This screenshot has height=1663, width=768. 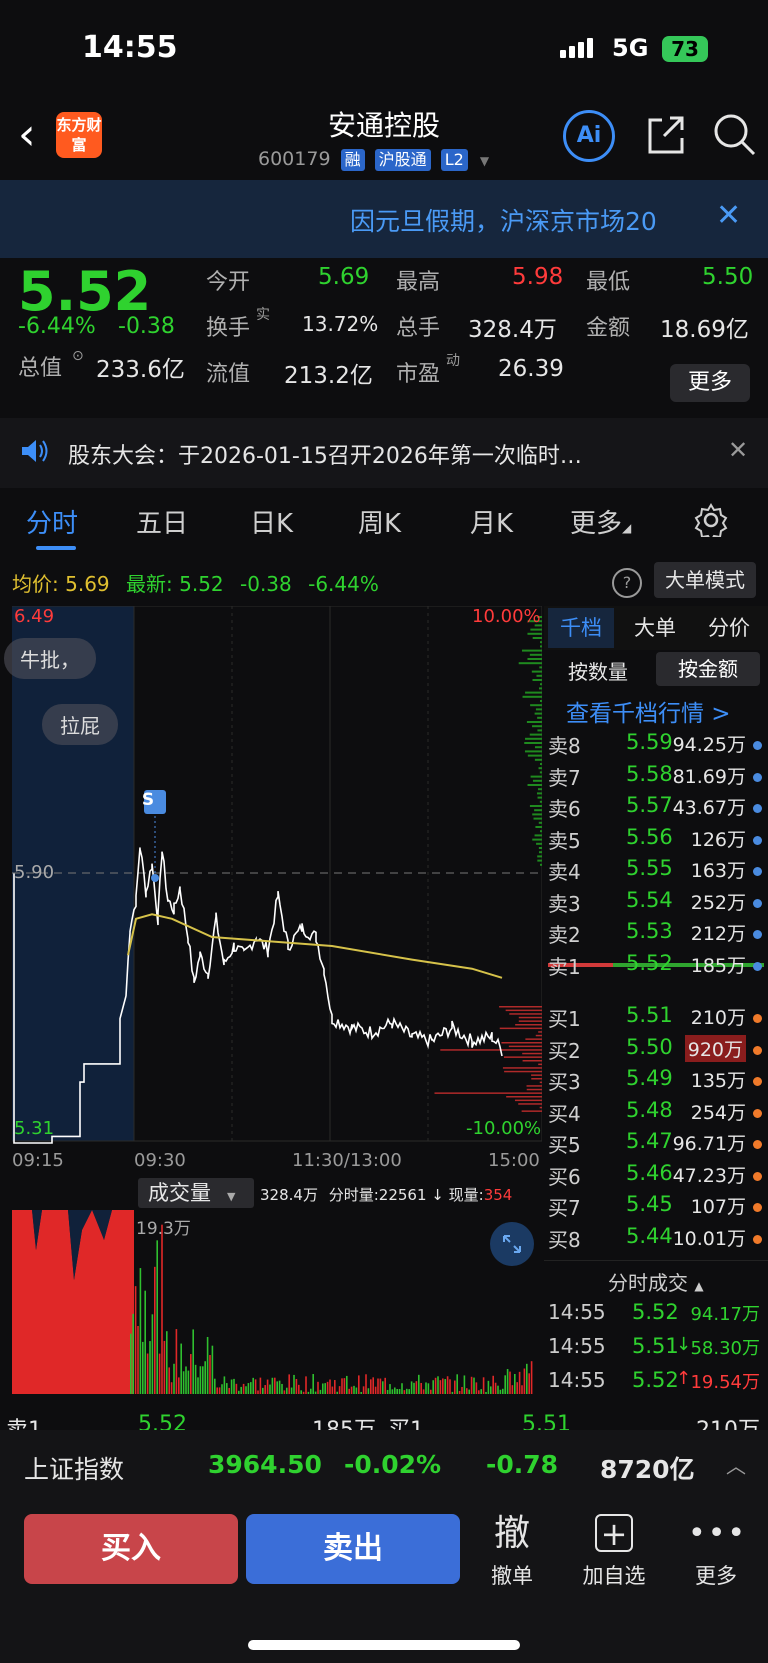 What do you see at coordinates (352, 160) in the screenshot?
I see `tag-margin: 融` at bounding box center [352, 160].